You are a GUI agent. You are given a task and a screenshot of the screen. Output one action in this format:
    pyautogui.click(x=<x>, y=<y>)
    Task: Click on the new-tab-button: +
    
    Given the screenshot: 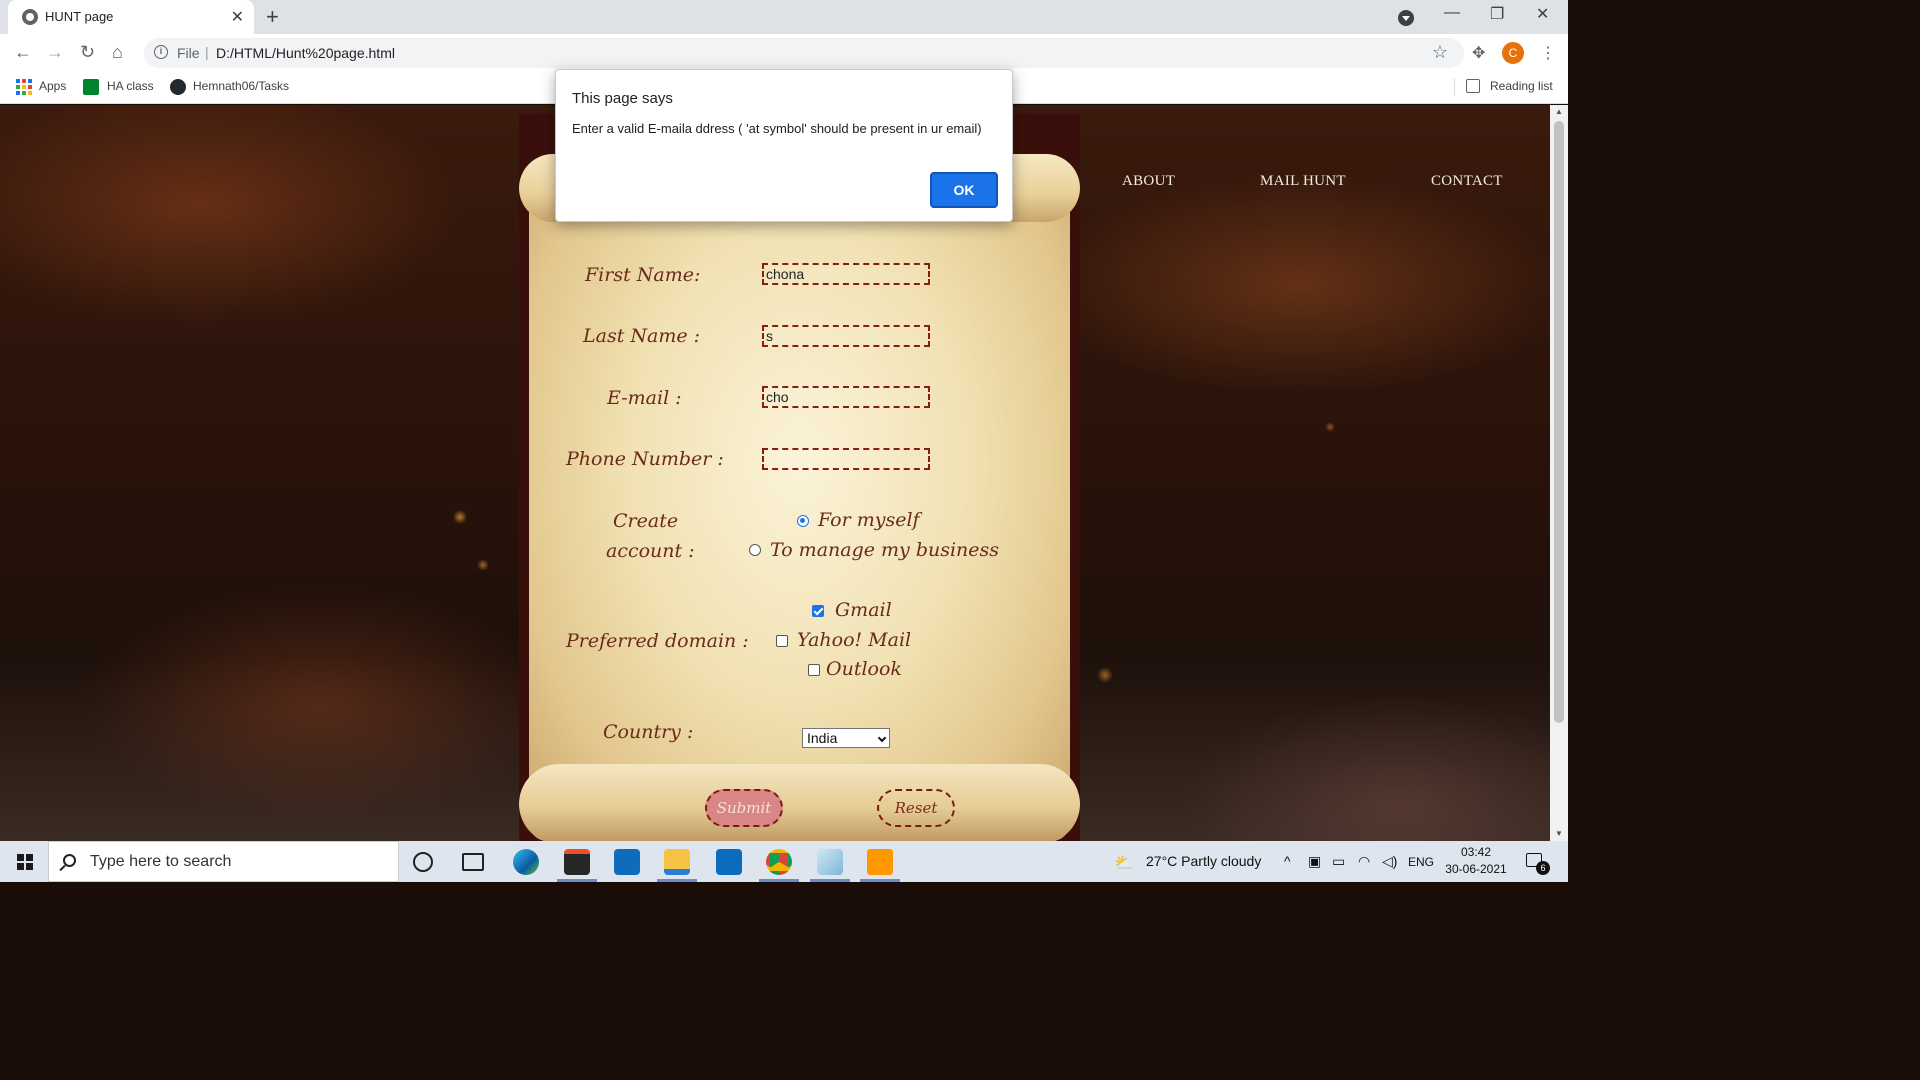 What is the action you would take?
    pyautogui.click(x=272, y=17)
    